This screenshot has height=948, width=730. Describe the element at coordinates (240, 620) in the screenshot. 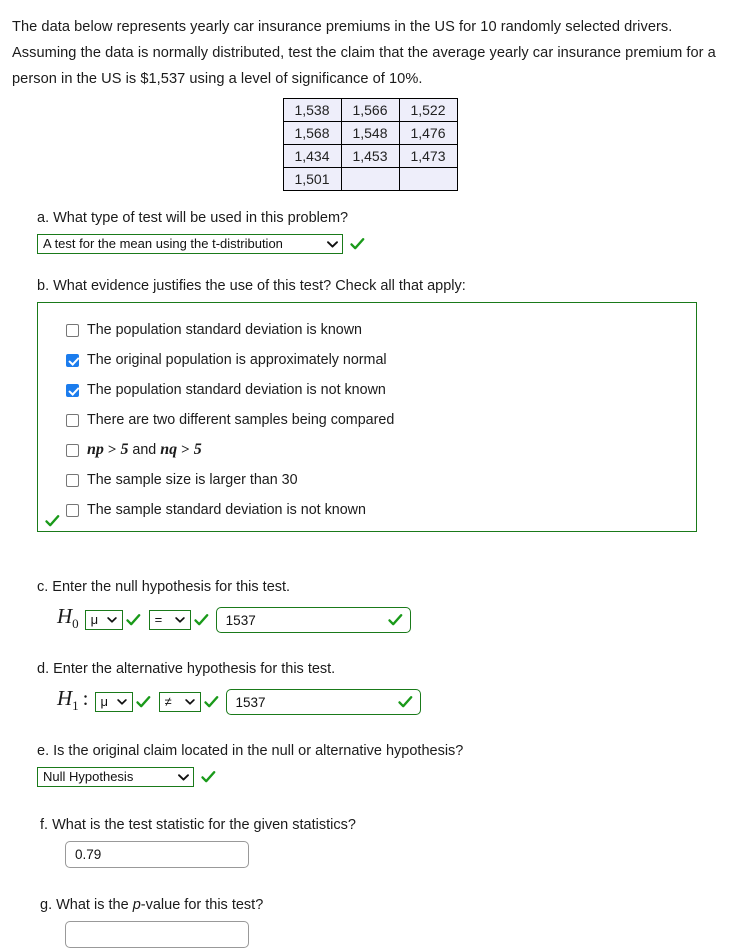

I see `null-hypothesis-value: 1537` at that location.